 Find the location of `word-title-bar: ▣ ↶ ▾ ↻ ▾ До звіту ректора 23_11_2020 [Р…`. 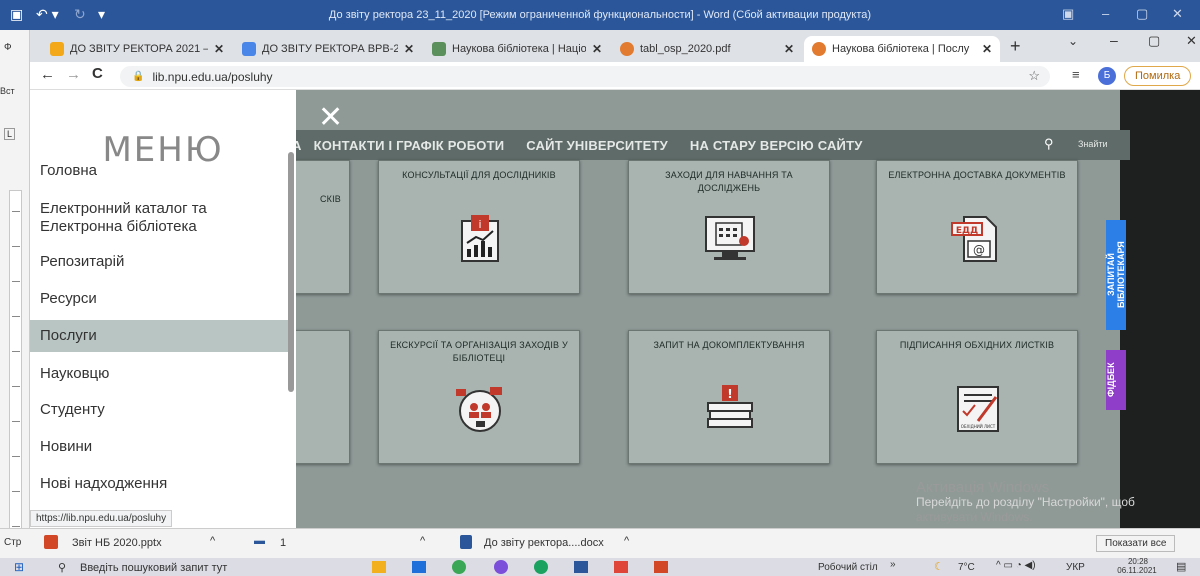

word-title-bar: ▣ ↶ ▾ ↻ ▾ До звіту ректора 23_11_2020 [Р… is located at coordinates (600, 15).